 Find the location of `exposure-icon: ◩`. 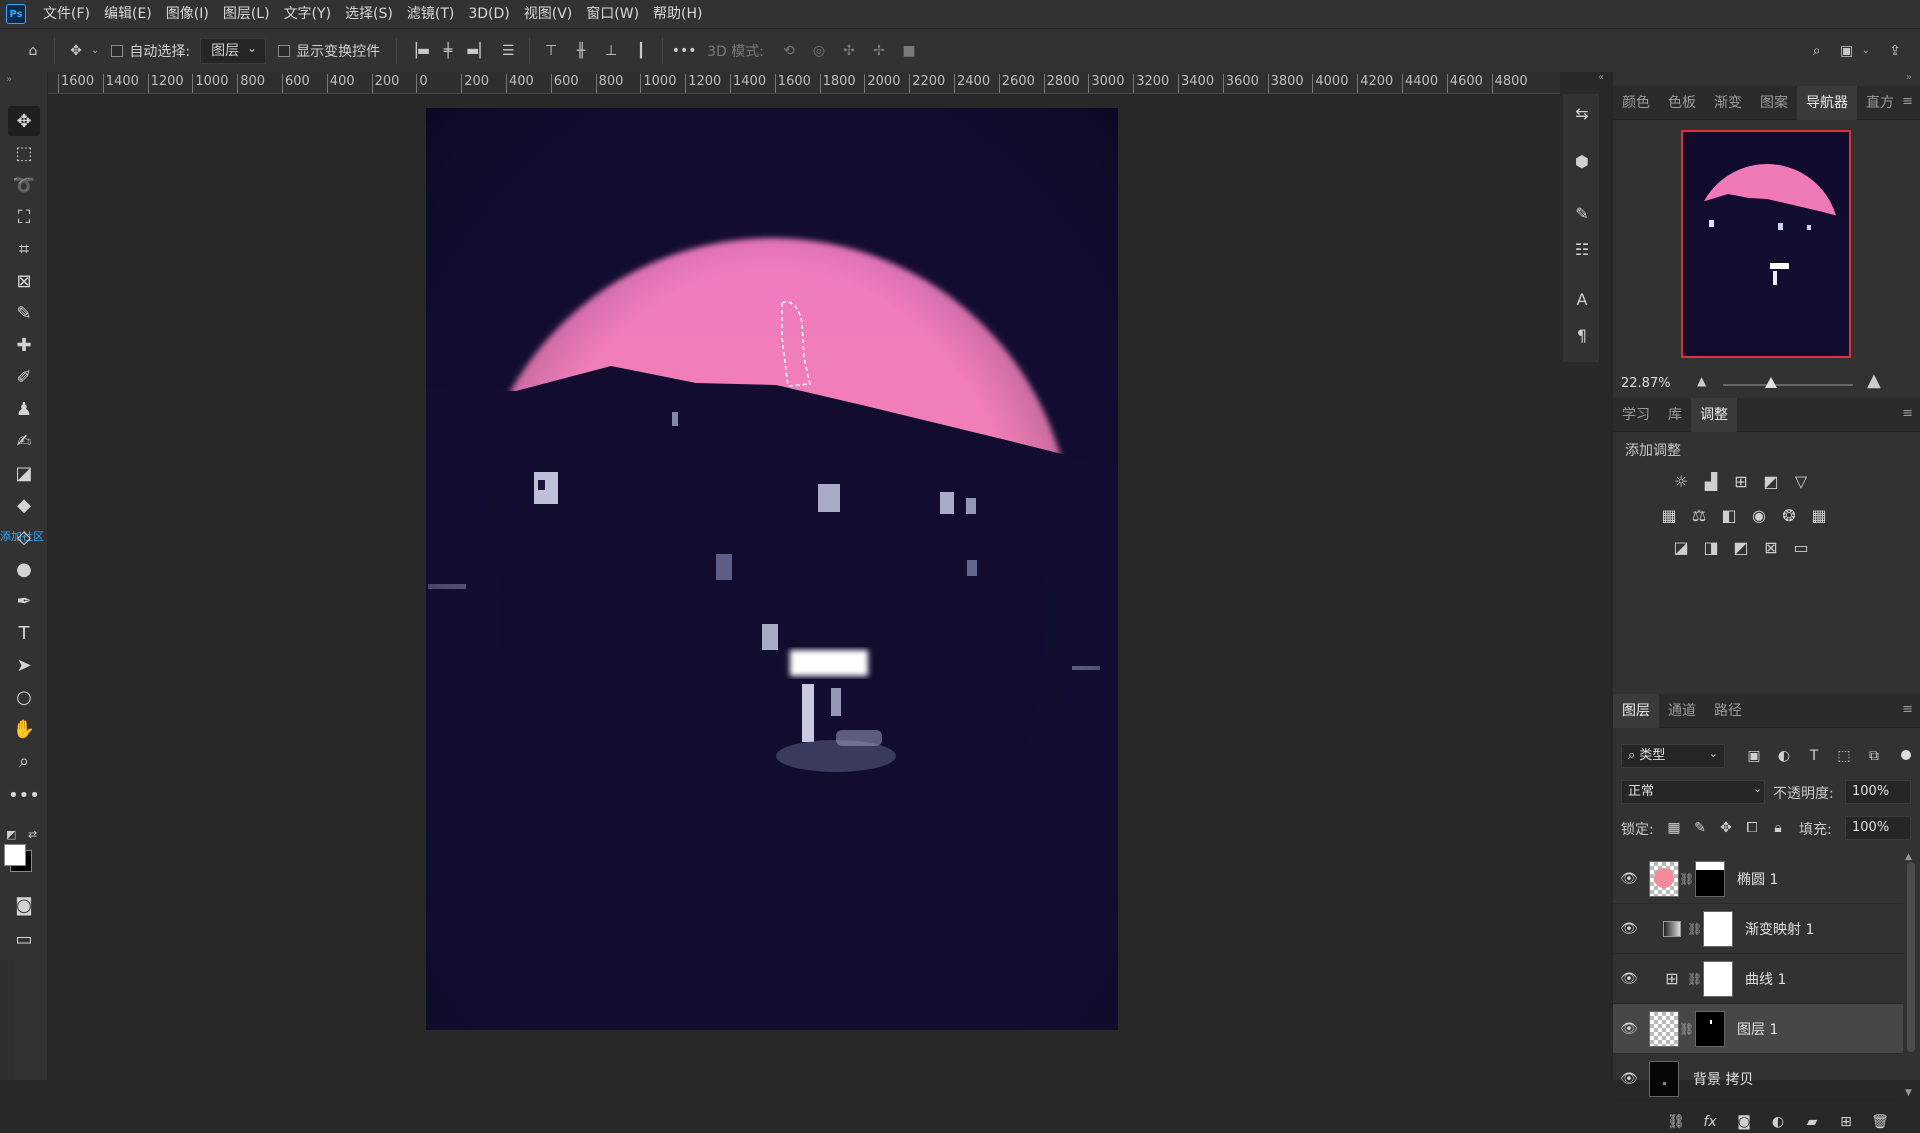

exposure-icon: ◩ is located at coordinates (1771, 481).